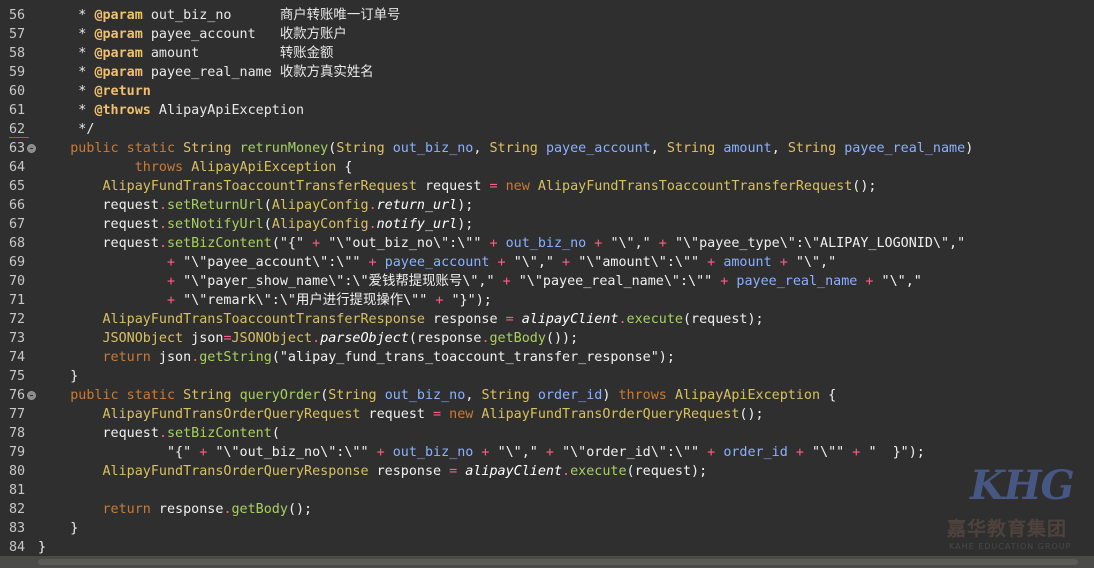  I want to click on code-line: 56 * @param out_biz_no 商户转账唯一订单号, so click(547, 15).